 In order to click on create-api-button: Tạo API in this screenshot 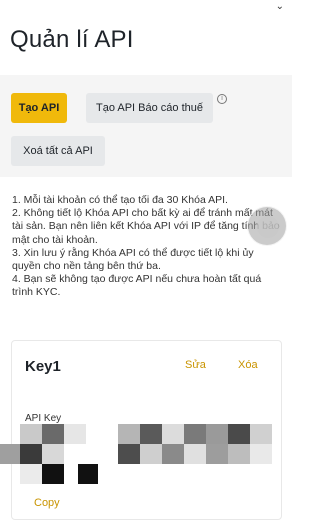, I will do `click(39, 108)`.